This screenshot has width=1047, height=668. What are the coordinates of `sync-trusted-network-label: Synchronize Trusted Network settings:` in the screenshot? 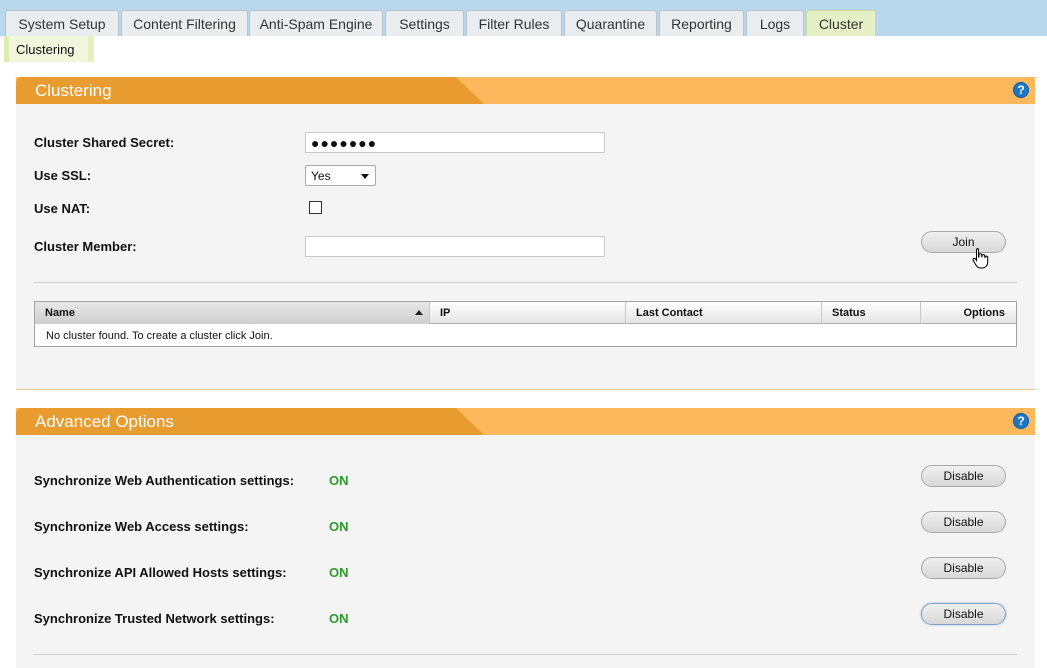 It's located at (154, 618).